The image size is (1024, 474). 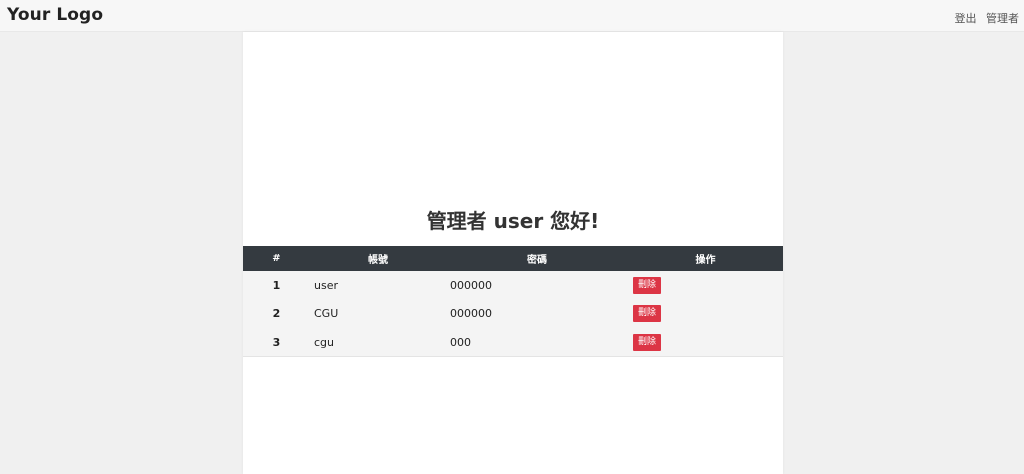 What do you see at coordinates (276, 258) in the screenshot?
I see `column-header-number: #` at bounding box center [276, 258].